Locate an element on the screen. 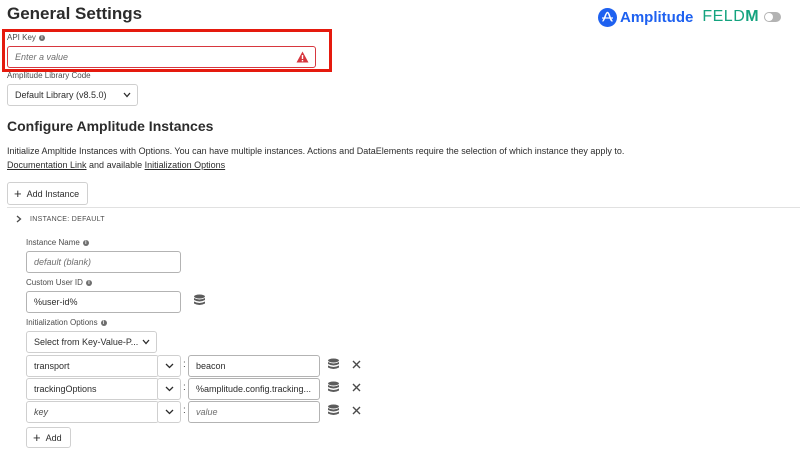  option-value-input: value is located at coordinates (254, 412).